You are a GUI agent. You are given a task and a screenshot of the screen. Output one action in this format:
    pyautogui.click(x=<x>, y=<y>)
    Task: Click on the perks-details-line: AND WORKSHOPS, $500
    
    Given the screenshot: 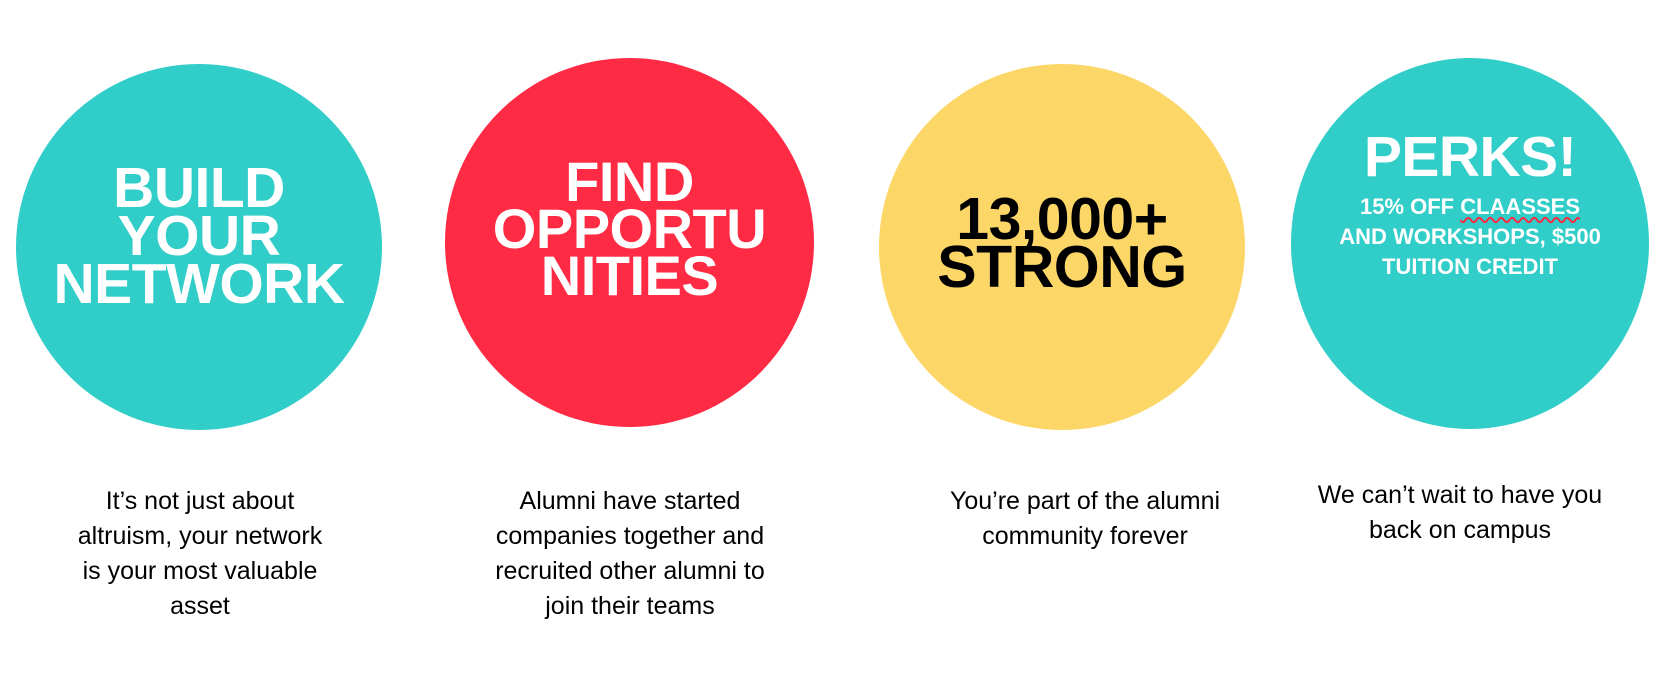 What is the action you would take?
    pyautogui.click(x=1470, y=236)
    